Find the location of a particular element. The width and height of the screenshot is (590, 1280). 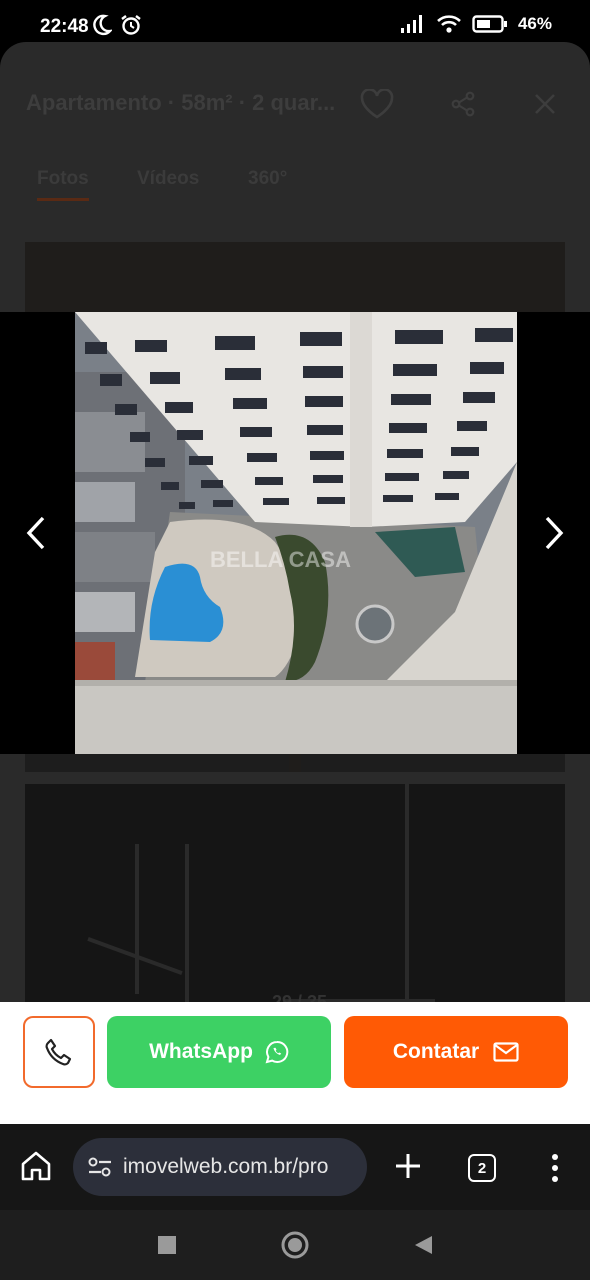

moon-icon is located at coordinates (102, 25).